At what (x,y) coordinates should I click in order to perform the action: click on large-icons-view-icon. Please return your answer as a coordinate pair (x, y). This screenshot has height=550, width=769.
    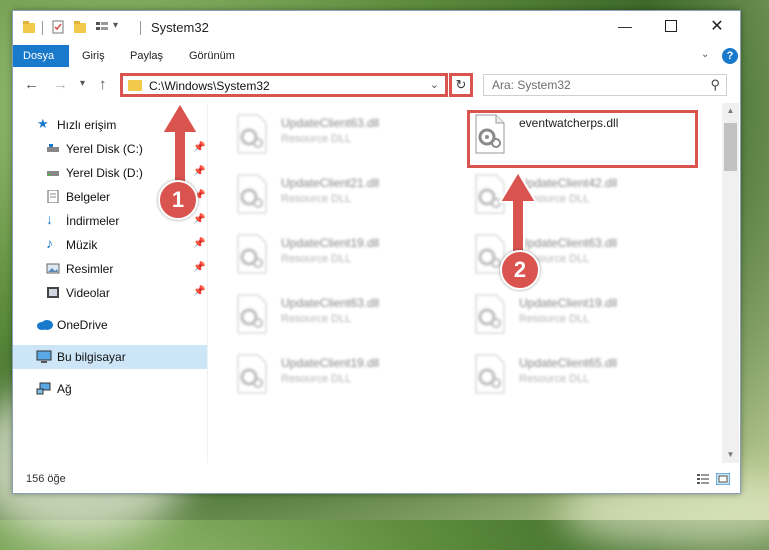
    Looking at the image, I should click on (723, 479).